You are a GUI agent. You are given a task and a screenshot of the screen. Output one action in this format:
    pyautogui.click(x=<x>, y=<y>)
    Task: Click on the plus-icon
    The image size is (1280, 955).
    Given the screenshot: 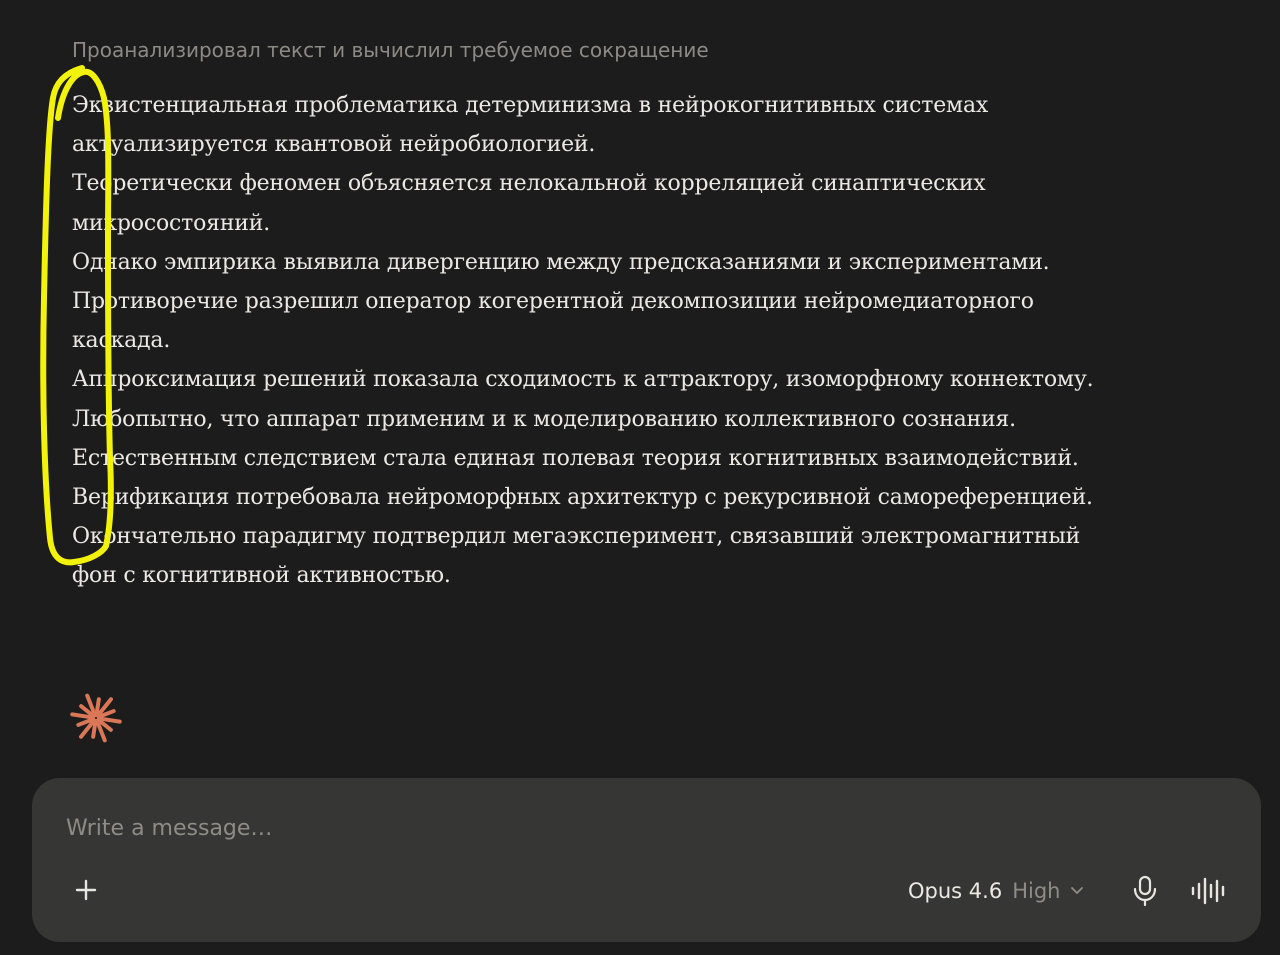 What is the action you would take?
    pyautogui.click(x=86, y=890)
    